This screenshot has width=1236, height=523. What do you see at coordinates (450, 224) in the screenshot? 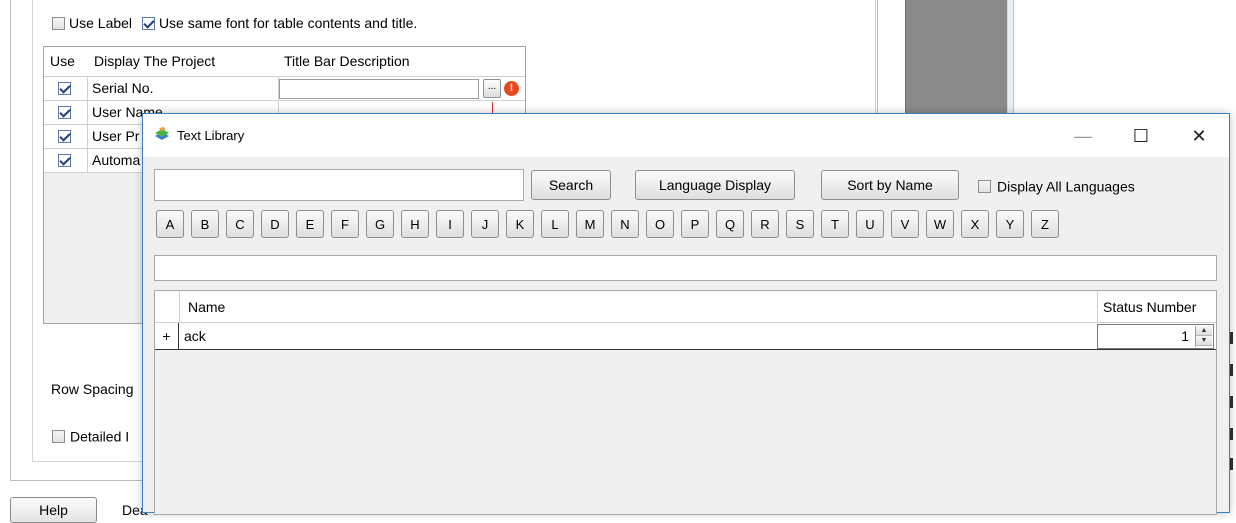
I see `letter-button-i: I` at bounding box center [450, 224].